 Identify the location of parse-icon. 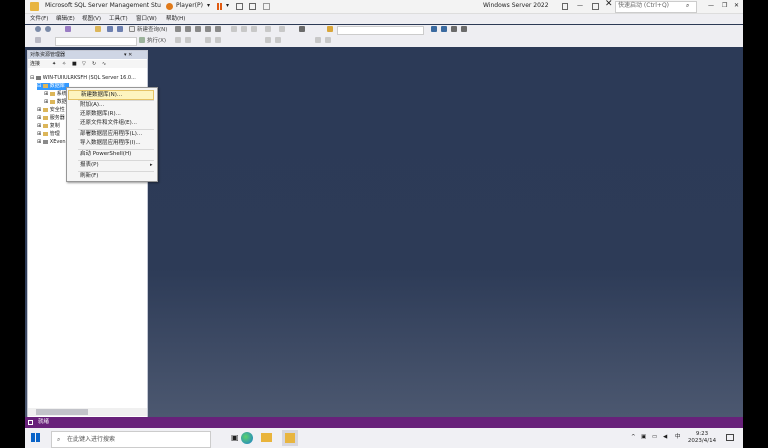
(178, 40).